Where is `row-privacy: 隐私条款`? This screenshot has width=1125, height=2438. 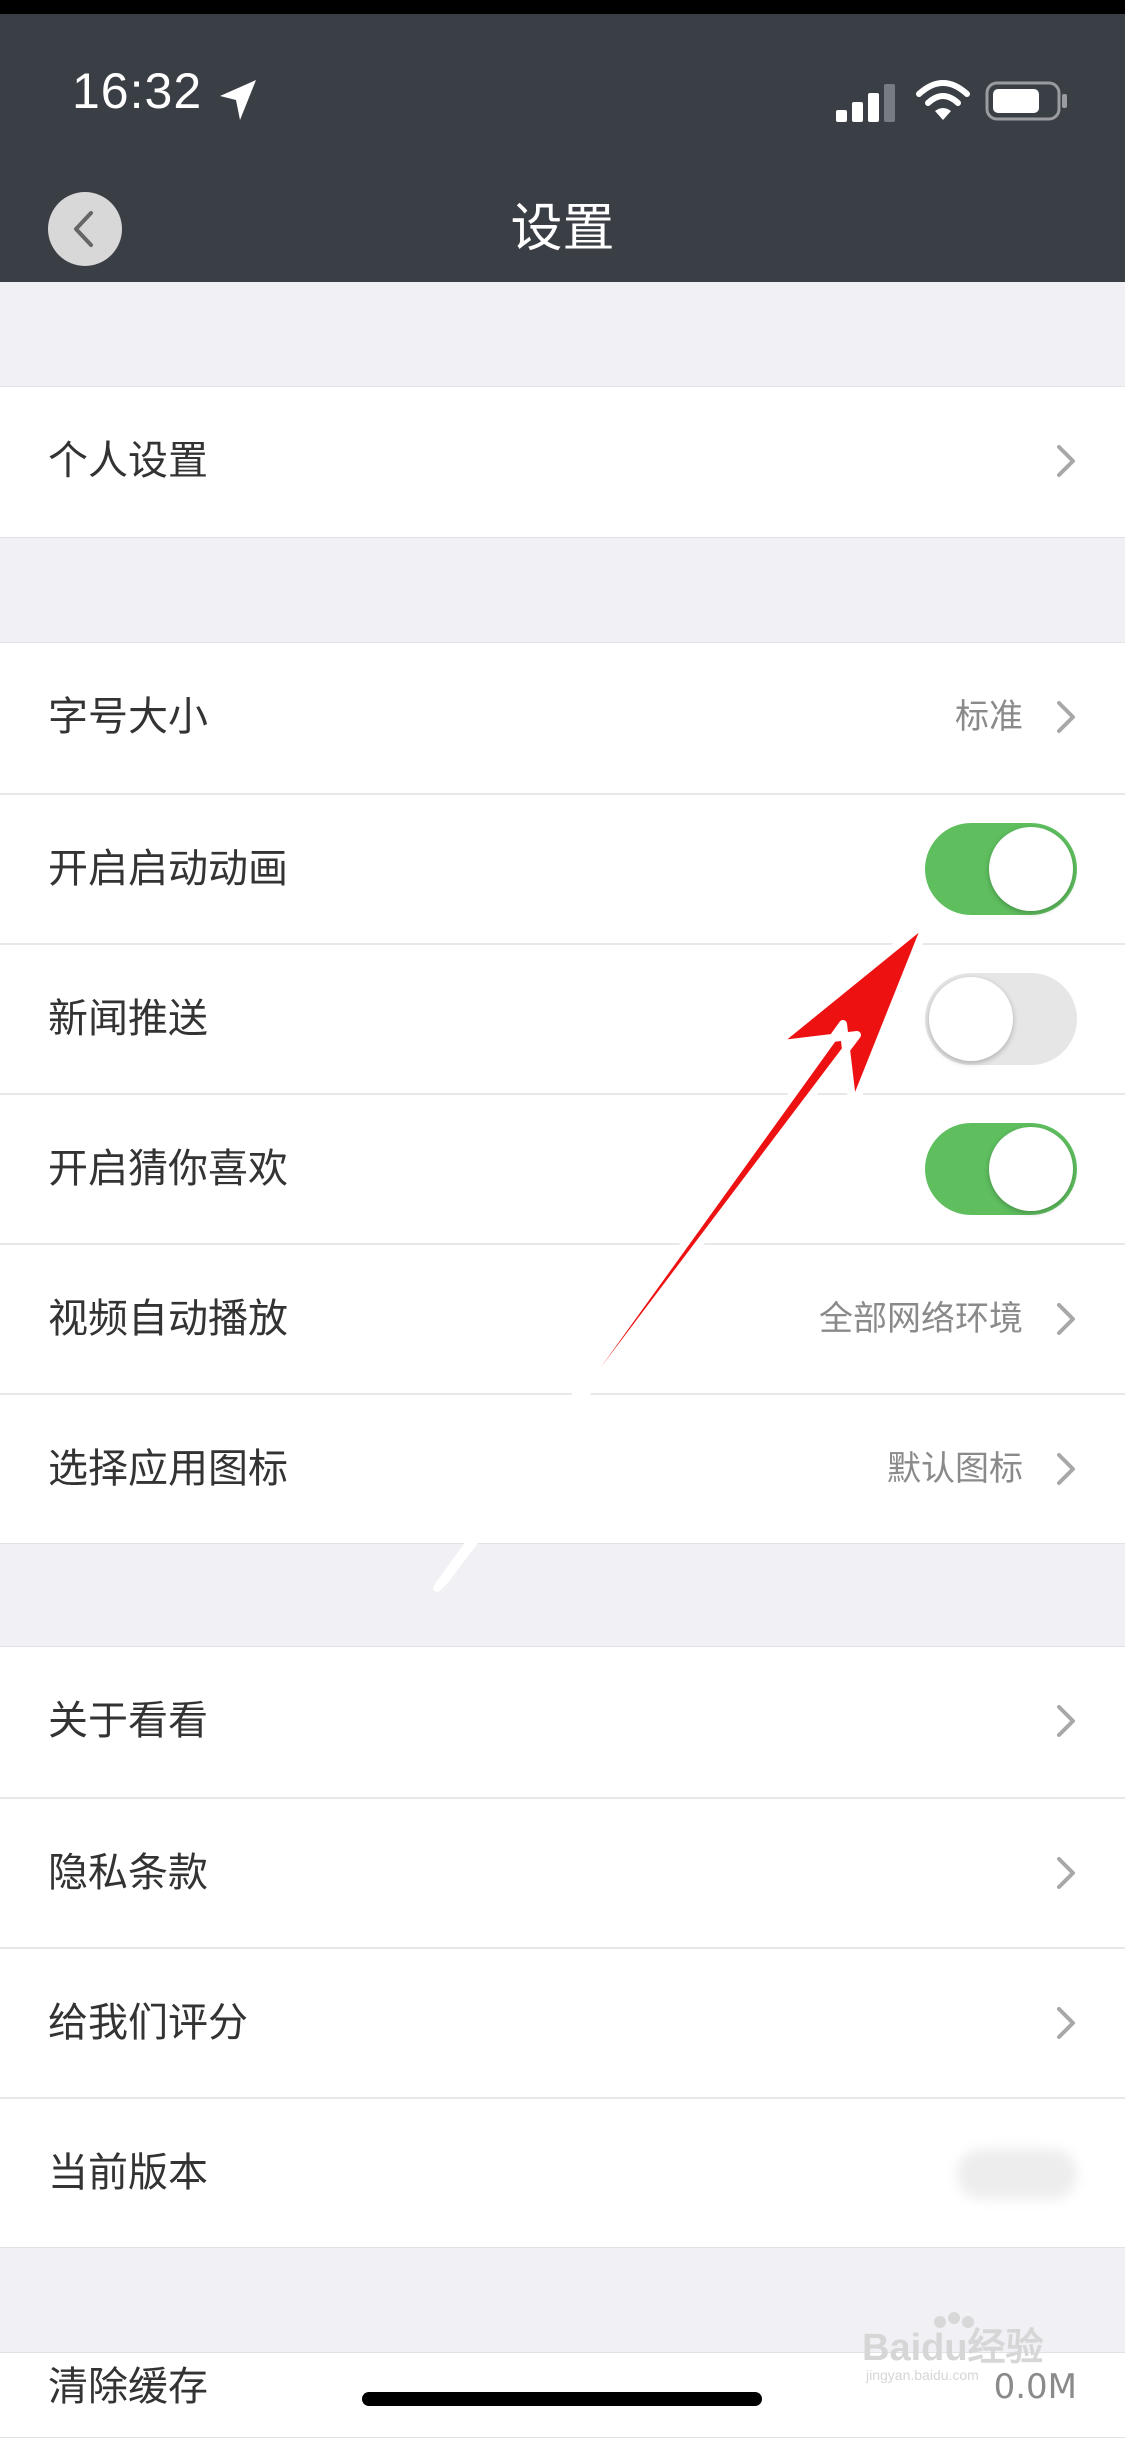
row-privacy: 隐私条款 is located at coordinates (562, 1872).